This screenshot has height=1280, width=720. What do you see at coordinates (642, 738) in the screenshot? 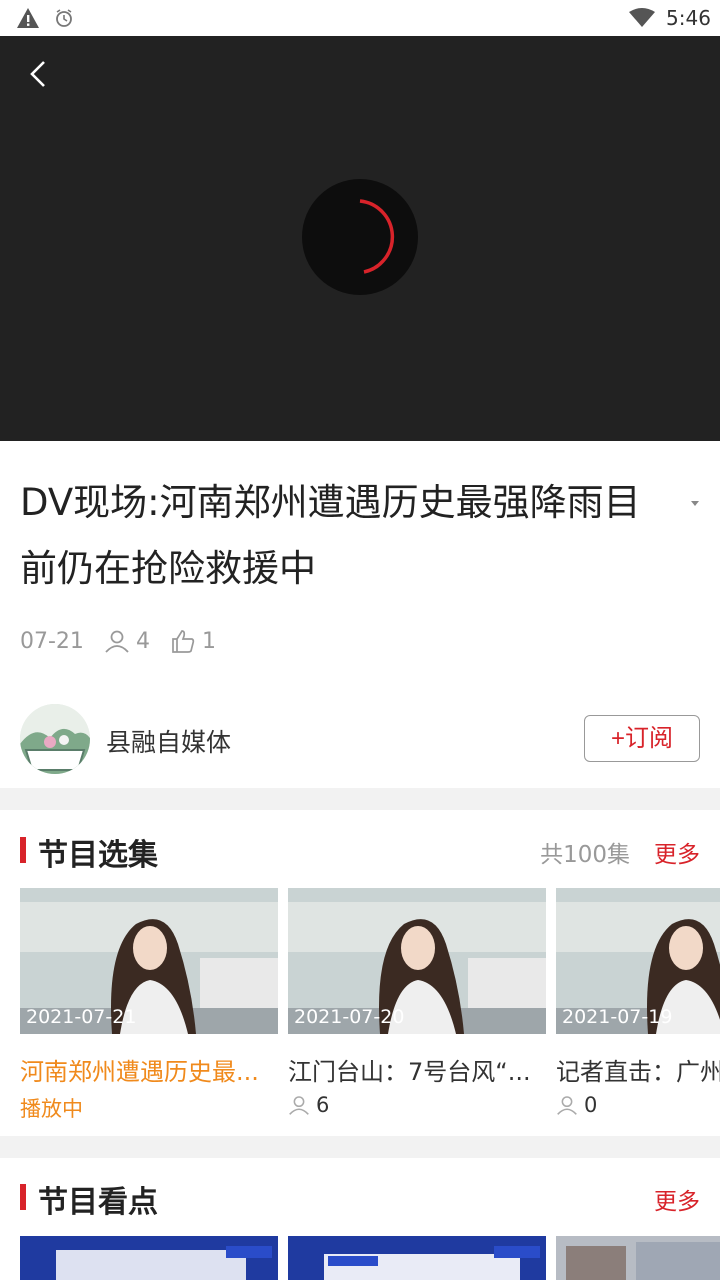
I see `subscribe-button: +订阅` at bounding box center [642, 738].